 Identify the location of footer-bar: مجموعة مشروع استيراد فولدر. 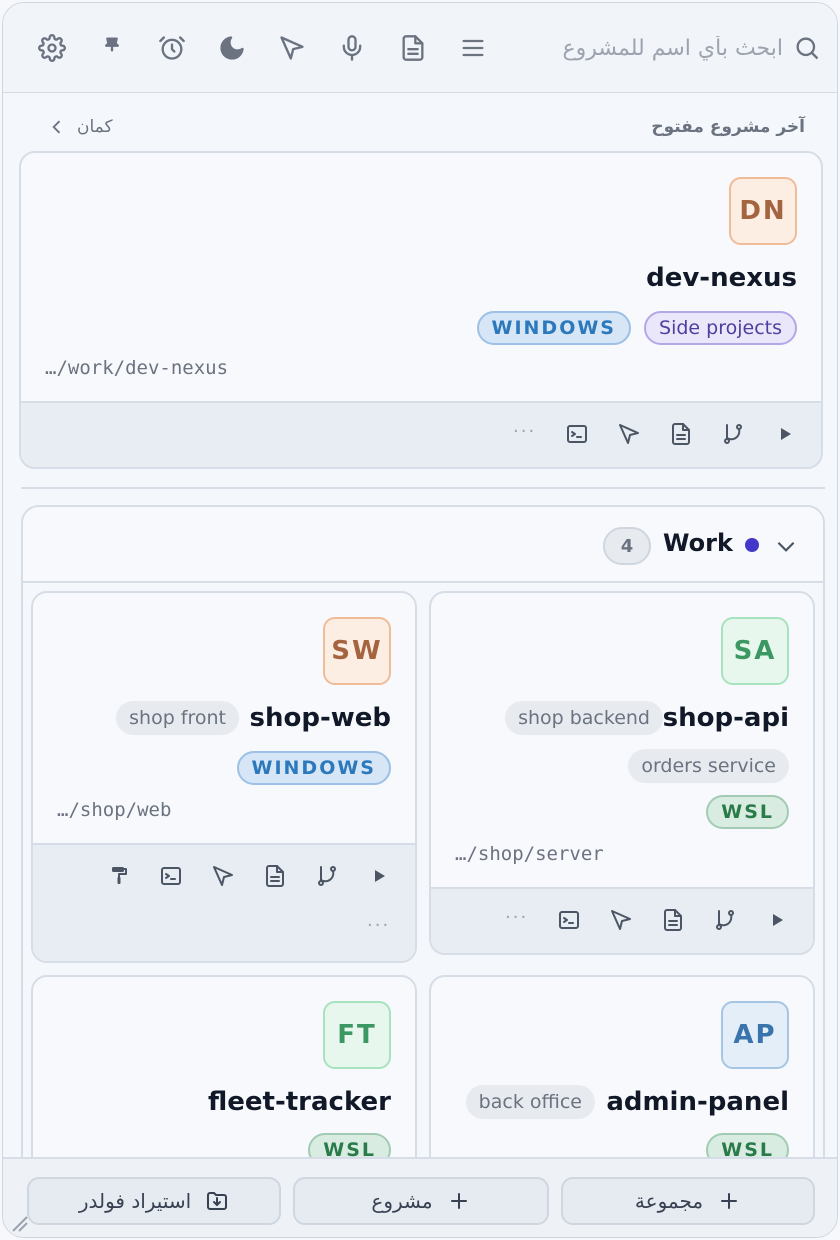
(420, 1197).